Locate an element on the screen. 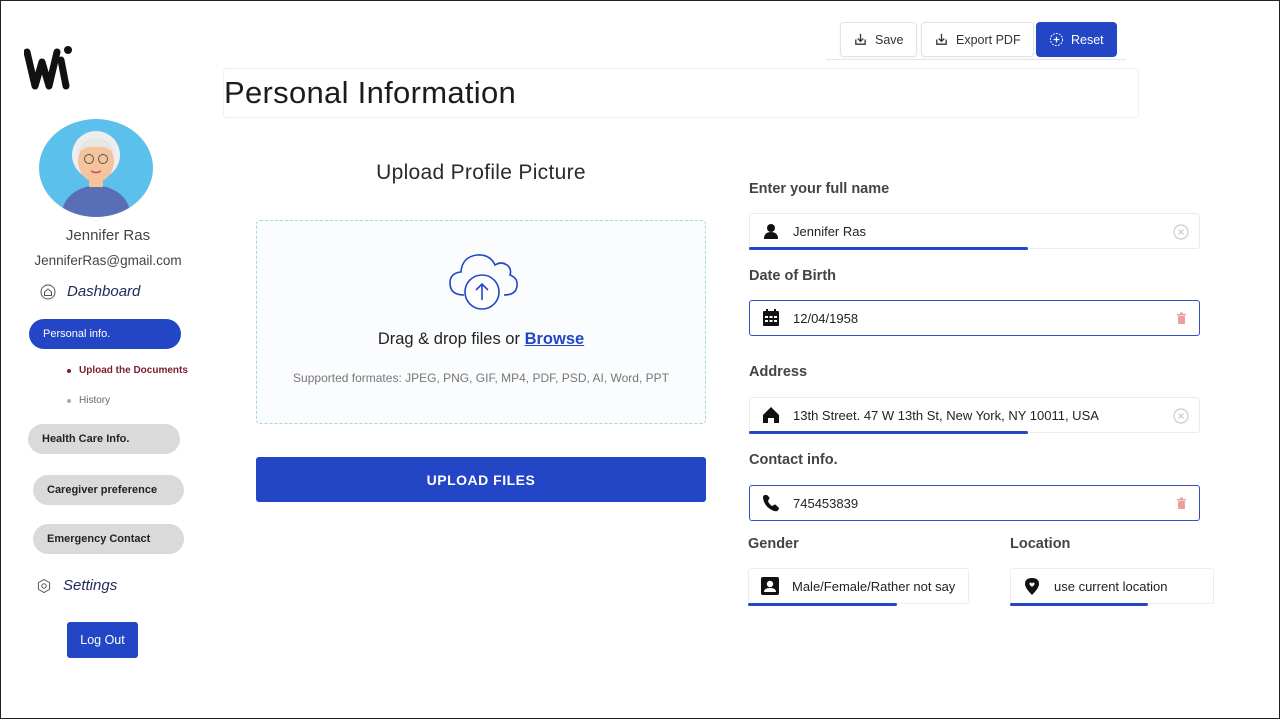 Image resolution: width=1280 pixels, height=719 pixels. plus-circle-icon is located at coordinates (1056, 39).